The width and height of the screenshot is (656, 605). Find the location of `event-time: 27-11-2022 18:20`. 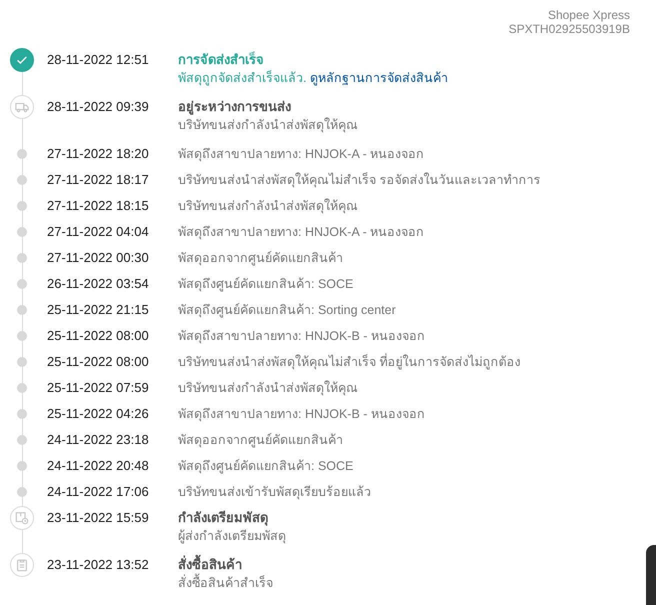

event-time: 27-11-2022 18:20 is located at coordinates (98, 154).